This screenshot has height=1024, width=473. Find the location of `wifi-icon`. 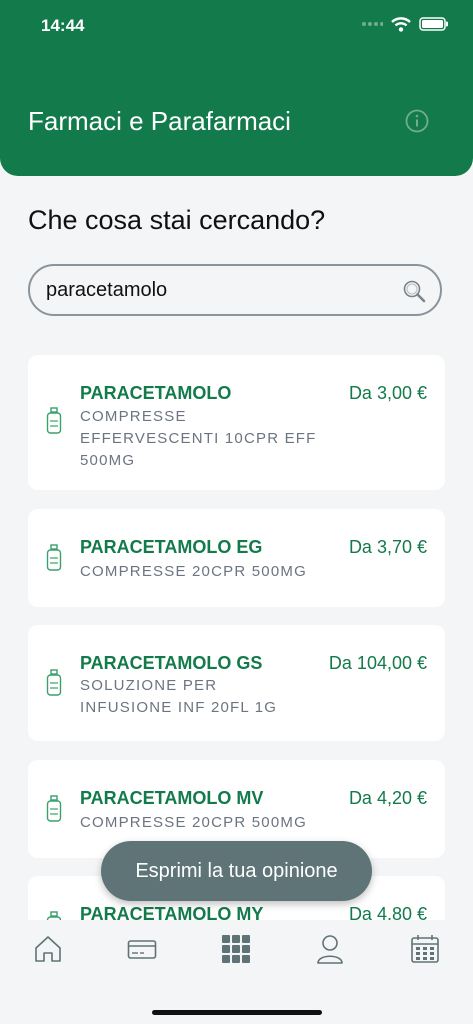

wifi-icon is located at coordinates (401, 24).